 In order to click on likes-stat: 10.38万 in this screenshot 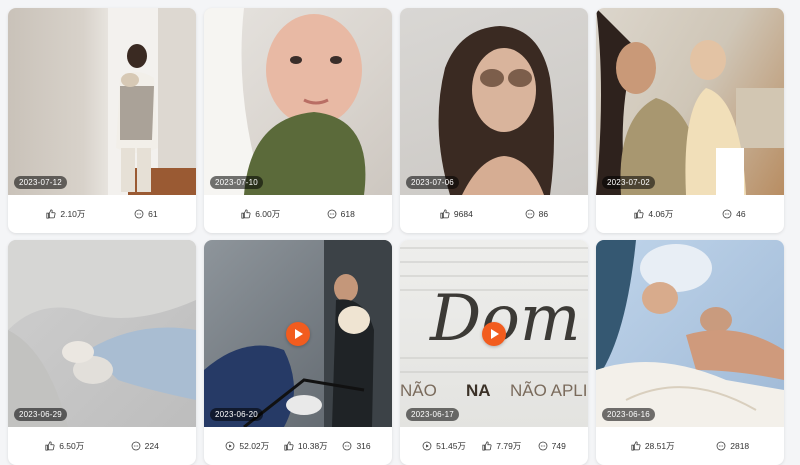, I will do `click(306, 446)`.